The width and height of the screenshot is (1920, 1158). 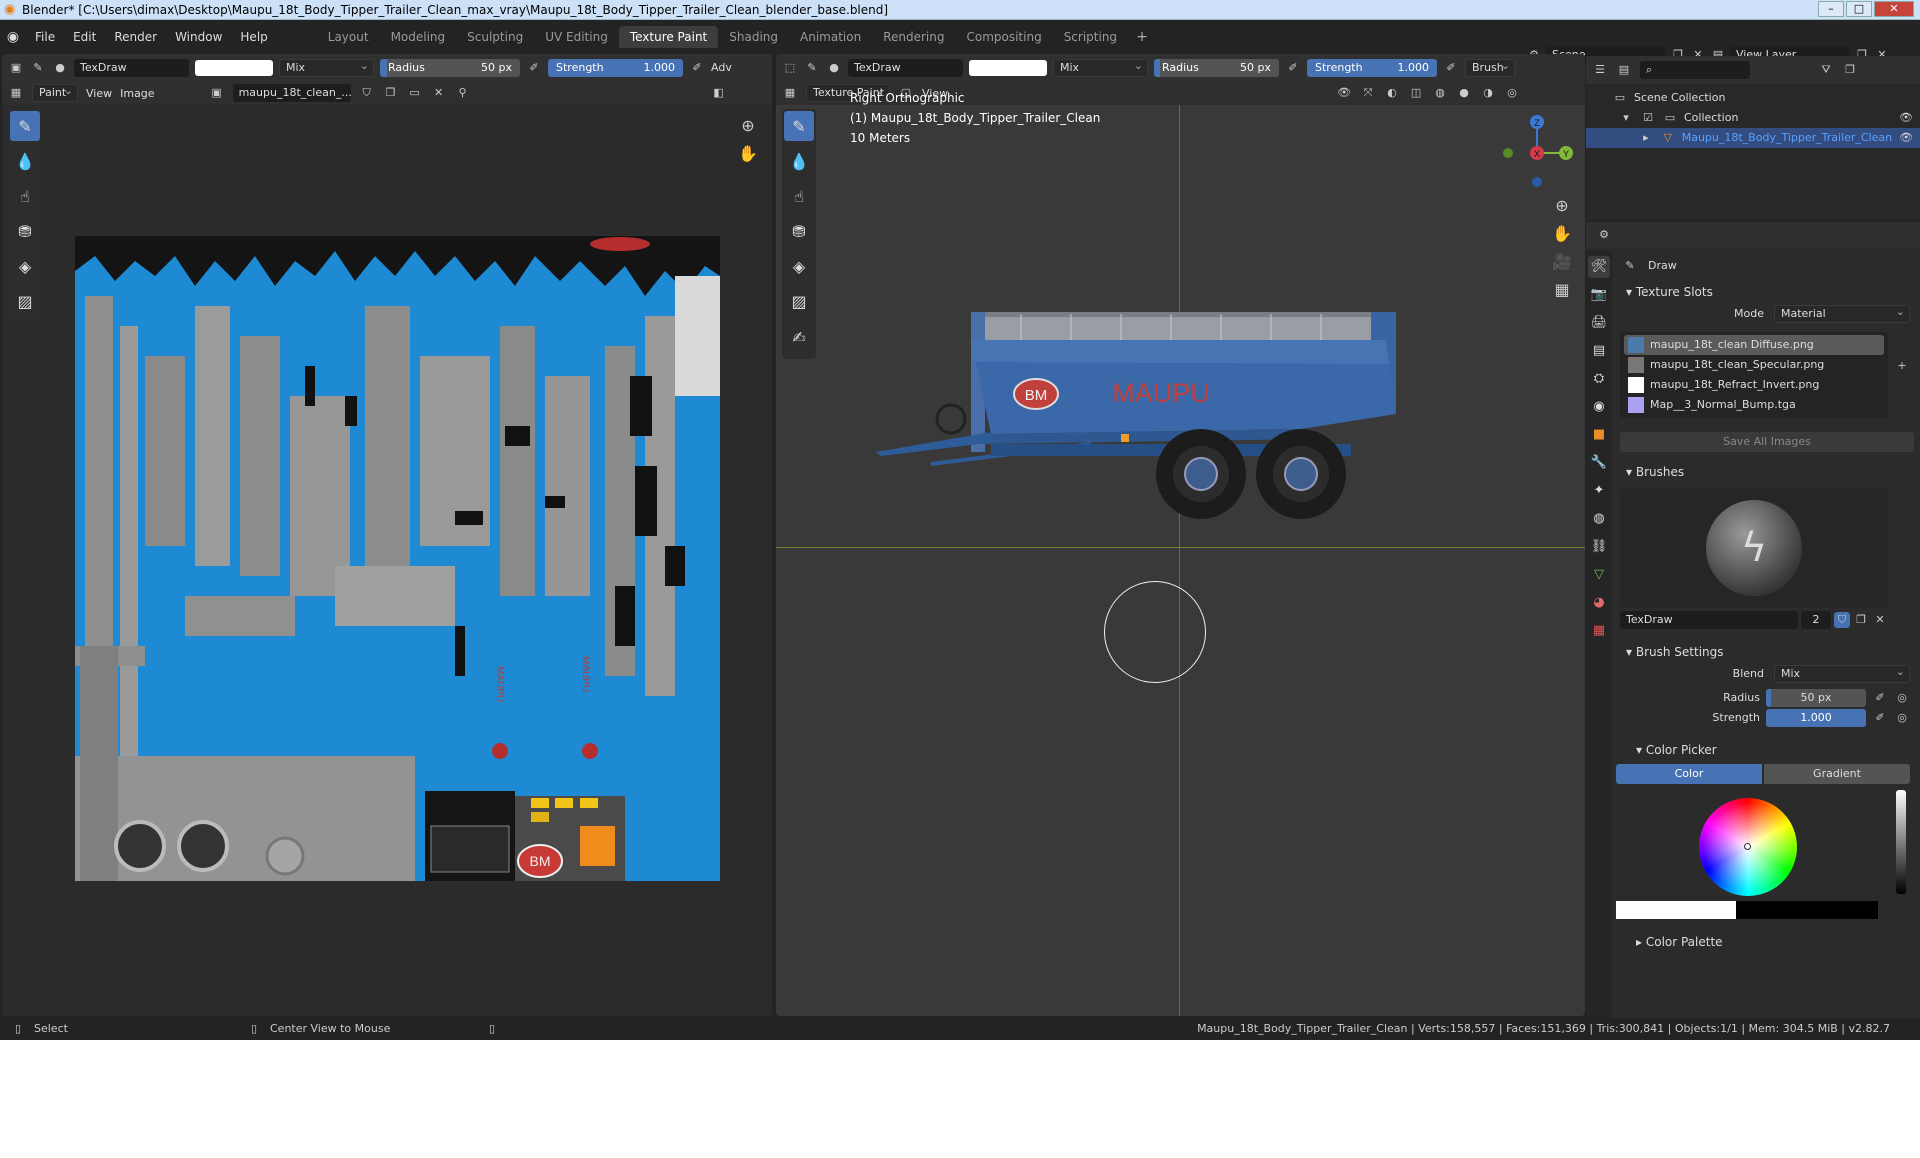 What do you see at coordinates (1902, 718) in the screenshot?
I see `strength-unified-icon: ◎` at bounding box center [1902, 718].